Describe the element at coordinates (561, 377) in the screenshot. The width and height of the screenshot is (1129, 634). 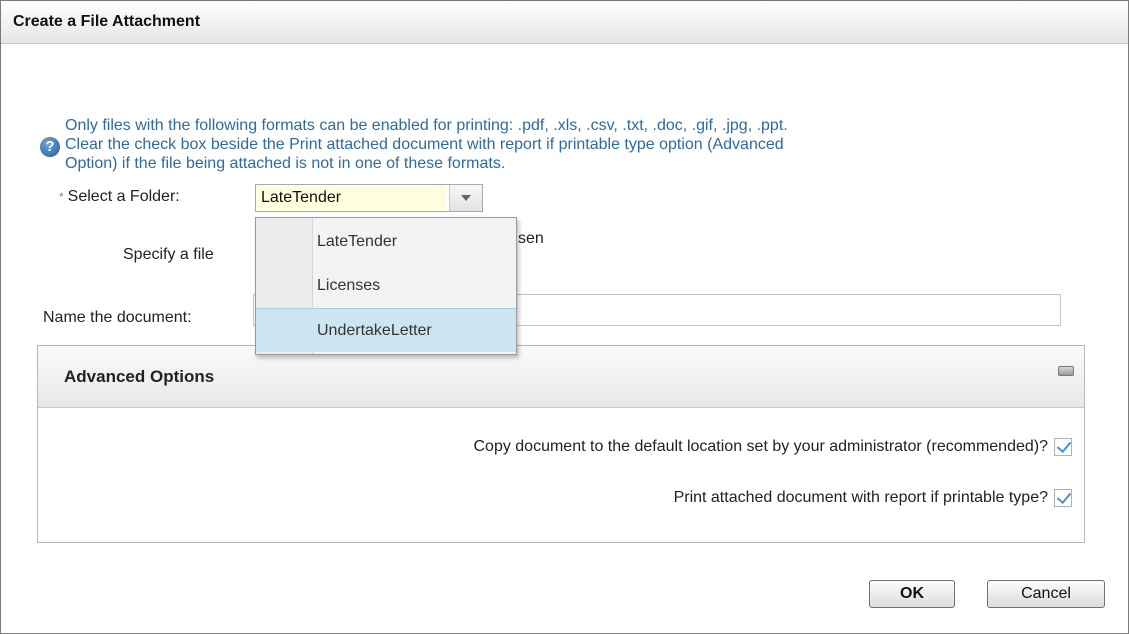
I see `advanced-options-header: Advanced Options` at that location.